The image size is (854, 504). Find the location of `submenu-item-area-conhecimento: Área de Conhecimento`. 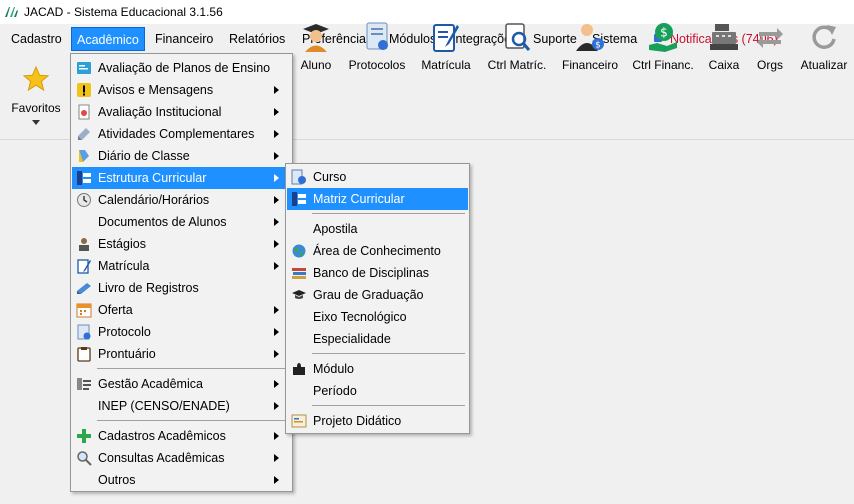

submenu-item-area-conhecimento: Área de Conhecimento is located at coordinates (377, 251).